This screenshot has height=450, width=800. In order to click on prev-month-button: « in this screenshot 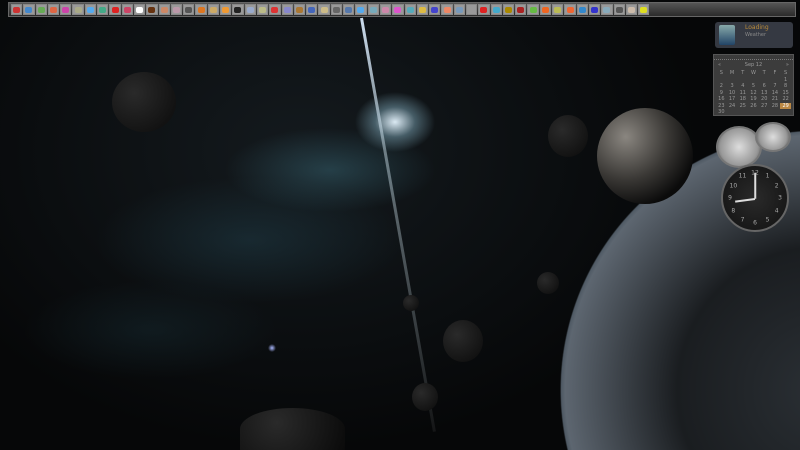, I will do `click(719, 65)`.